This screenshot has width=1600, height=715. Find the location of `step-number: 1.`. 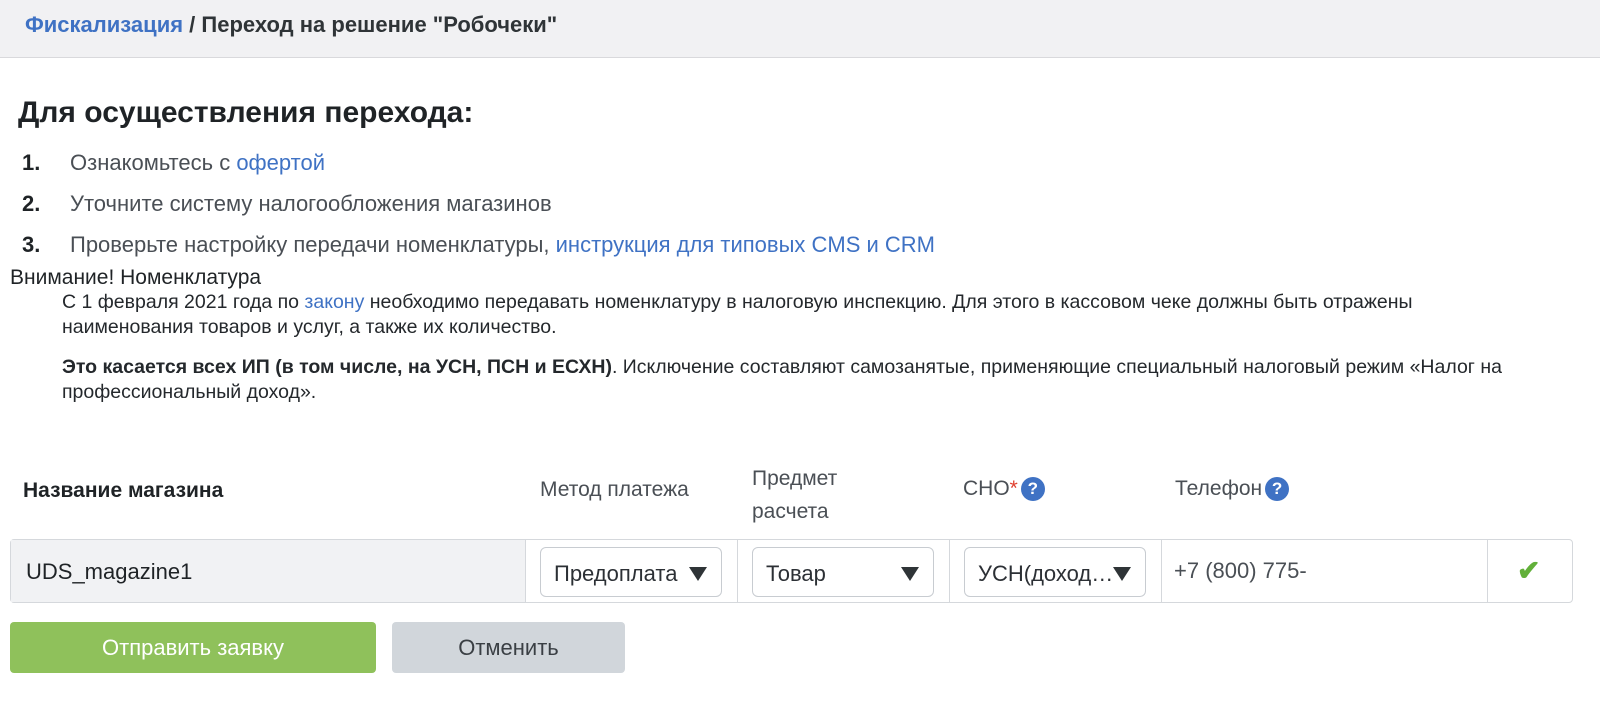

step-number: 1. is located at coordinates (31, 162).